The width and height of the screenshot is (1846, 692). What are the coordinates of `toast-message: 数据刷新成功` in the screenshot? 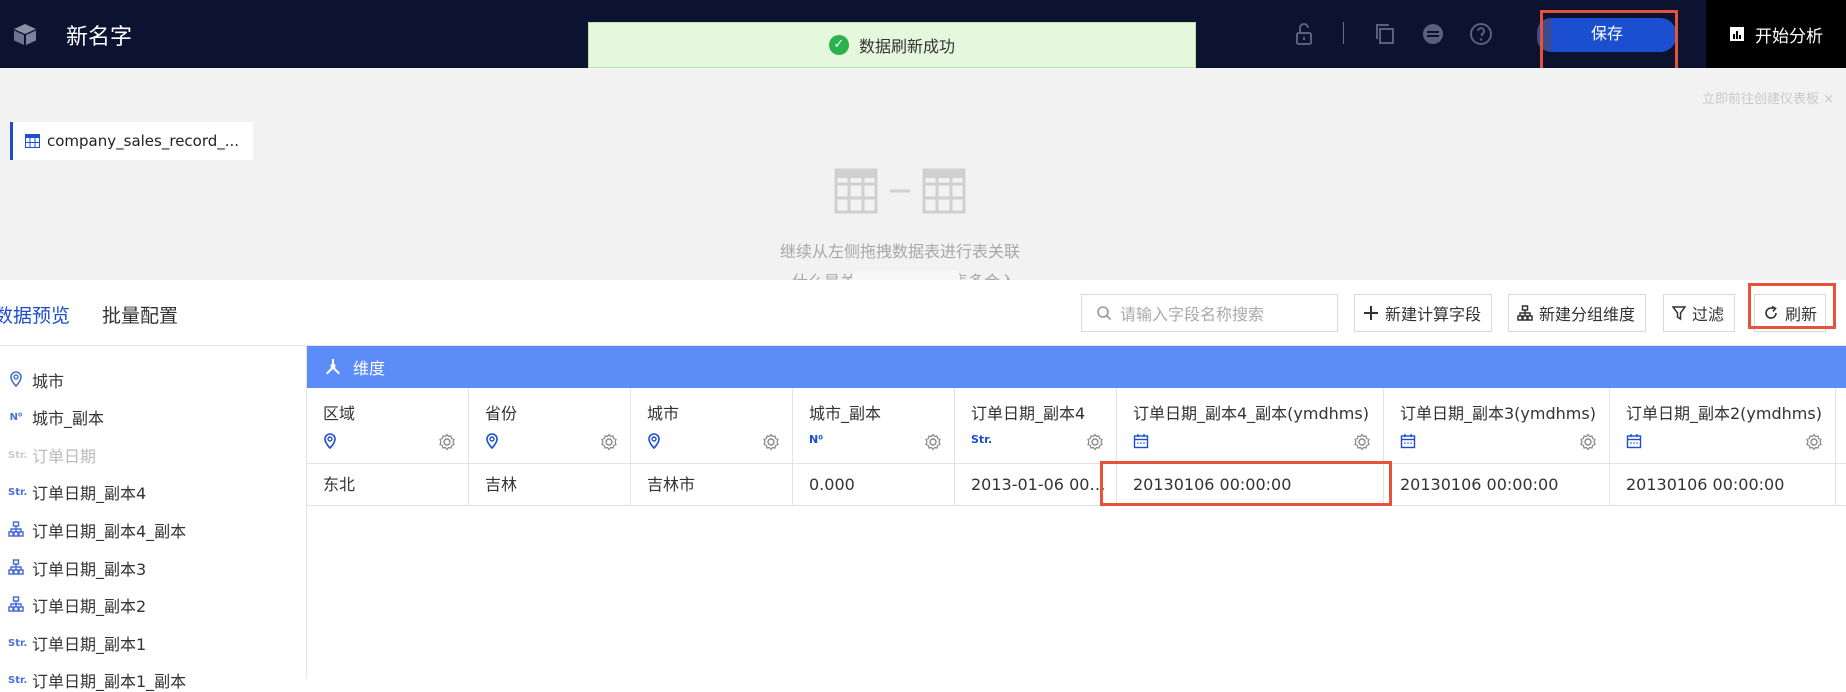 It's located at (906, 46).